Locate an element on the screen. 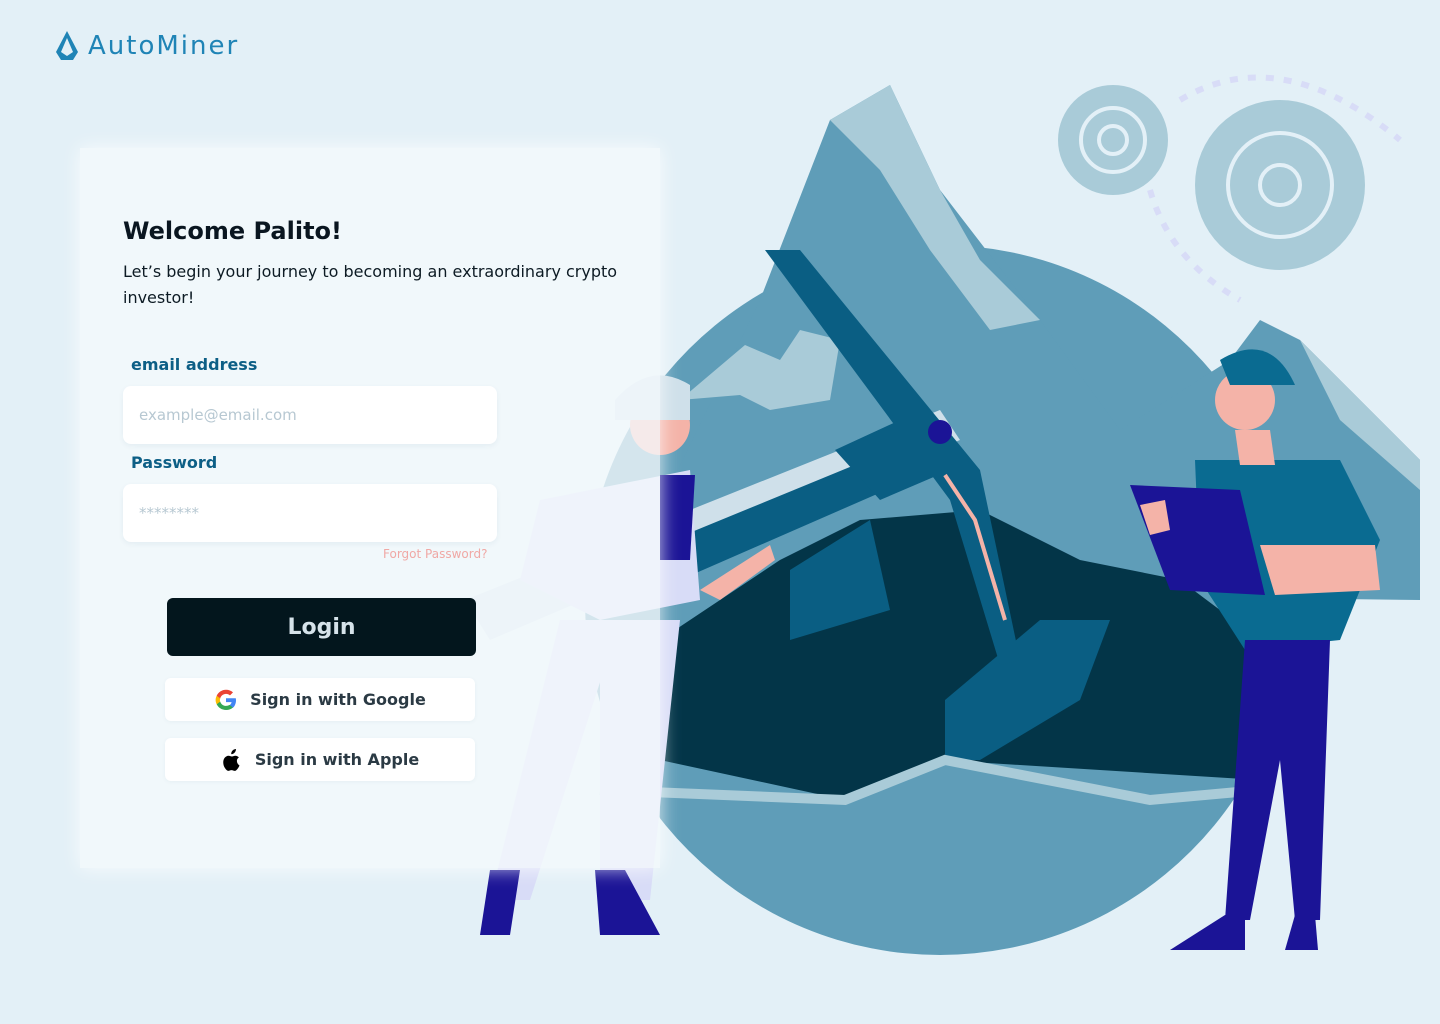 The image size is (1440, 1024). apple-sign-in-button: Sign in with Apple is located at coordinates (320, 759).